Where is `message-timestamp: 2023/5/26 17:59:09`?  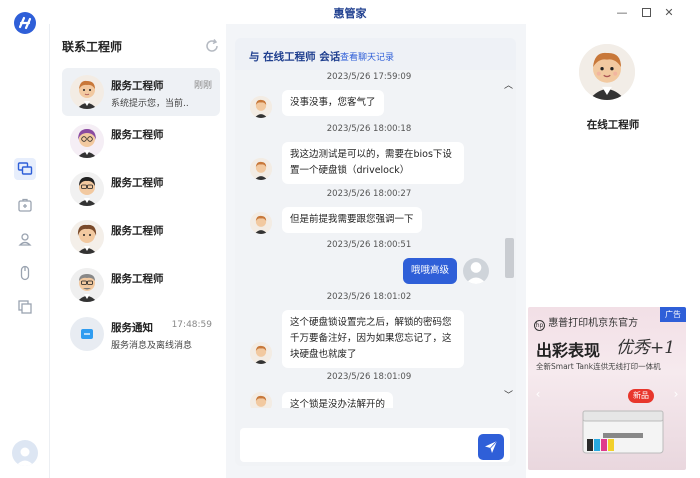 message-timestamp: 2023/5/26 17:59:09 is located at coordinates (369, 77).